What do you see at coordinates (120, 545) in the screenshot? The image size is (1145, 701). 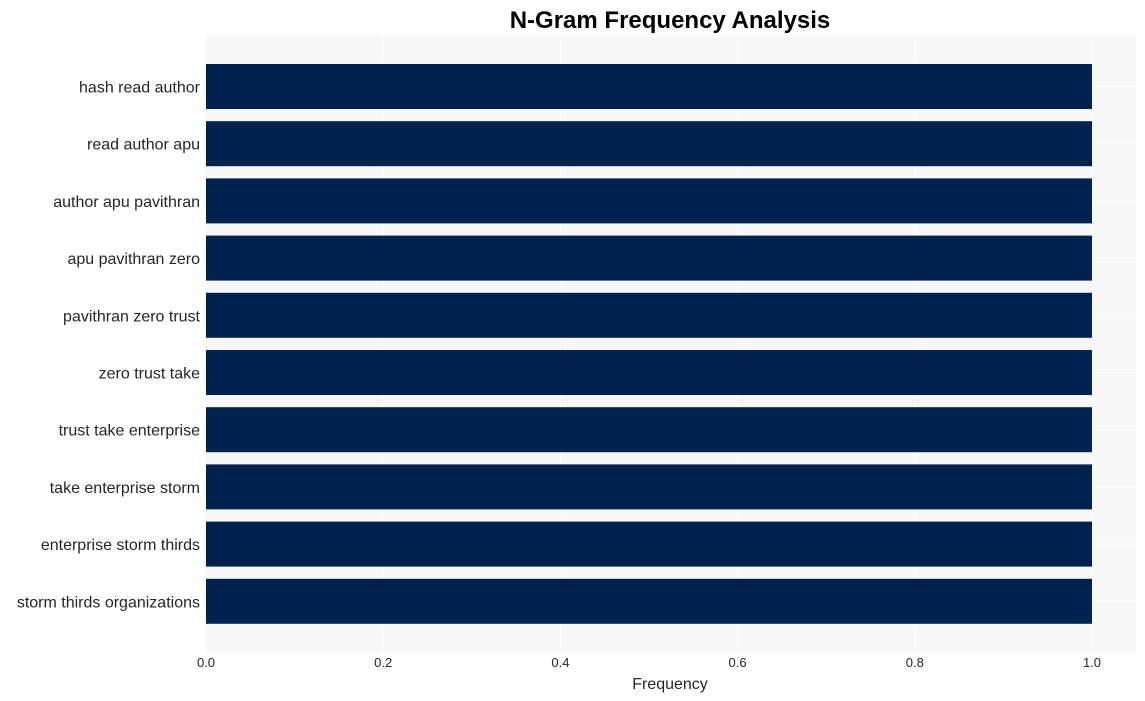 I see `y-tick-label: enterprise storm thirds` at bounding box center [120, 545].